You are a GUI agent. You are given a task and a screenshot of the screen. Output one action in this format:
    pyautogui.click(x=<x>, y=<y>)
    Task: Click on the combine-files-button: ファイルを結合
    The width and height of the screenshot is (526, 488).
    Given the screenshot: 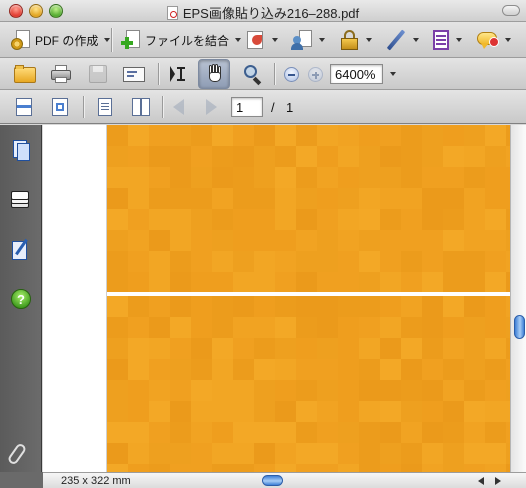 What is the action you would take?
    pyautogui.click(x=181, y=40)
    